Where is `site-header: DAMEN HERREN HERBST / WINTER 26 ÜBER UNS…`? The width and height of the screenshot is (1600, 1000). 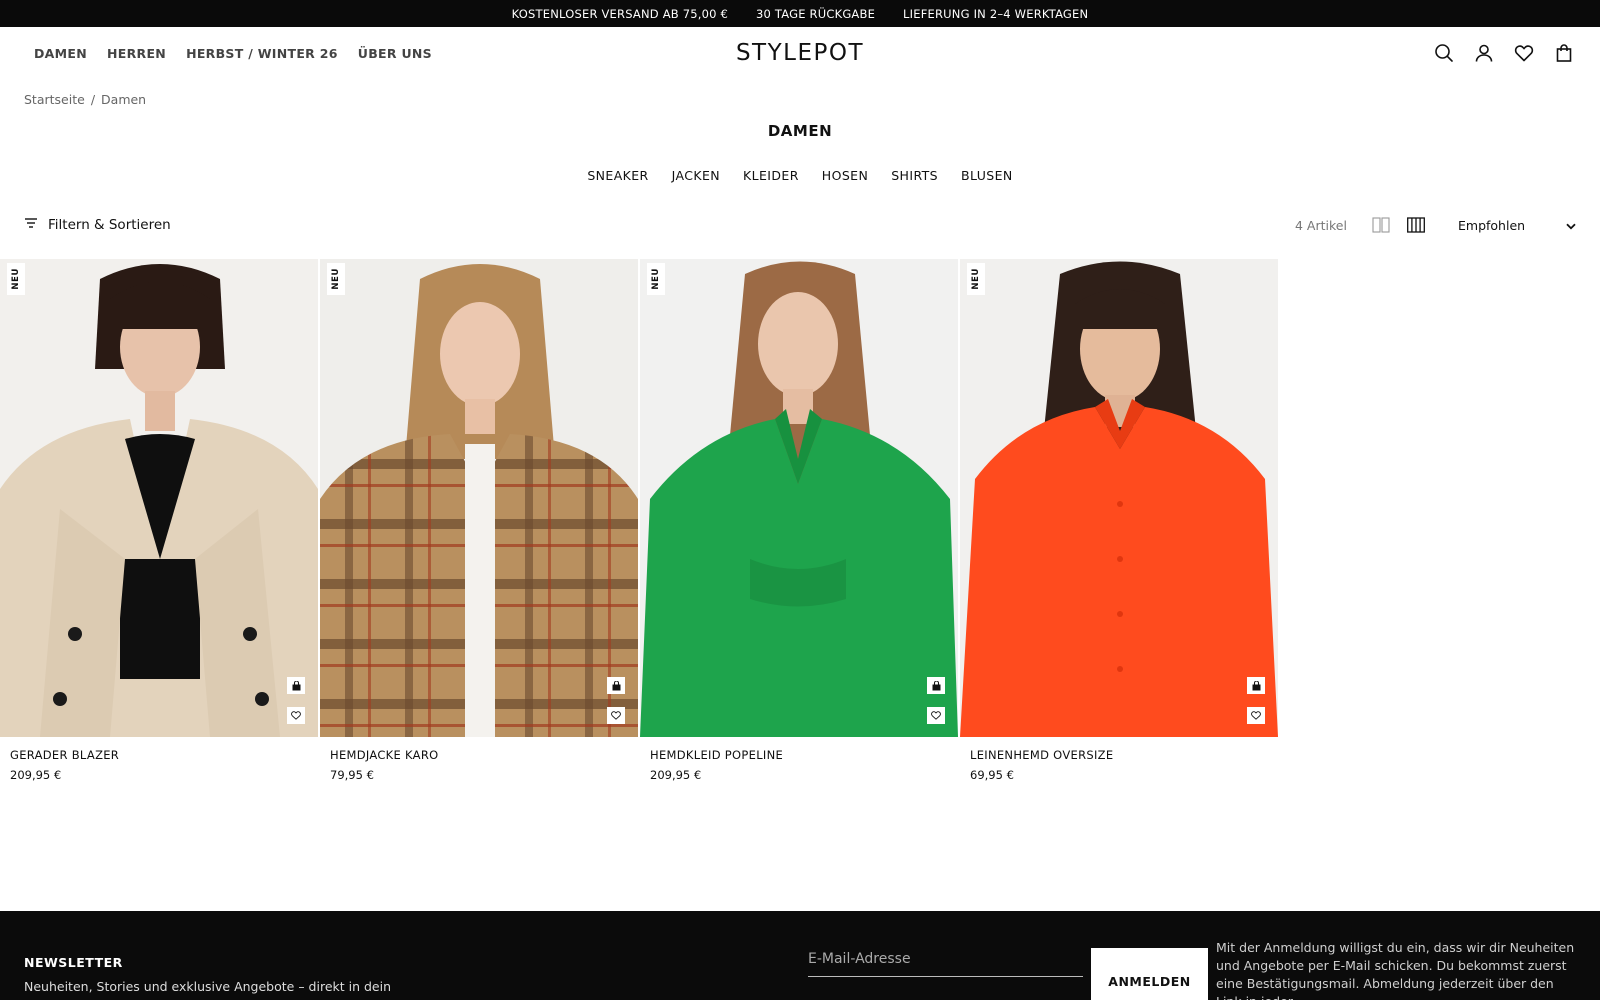
site-header: DAMEN HERREN HERBST / WINTER 26 ÜBER UNS… is located at coordinates (800, 53).